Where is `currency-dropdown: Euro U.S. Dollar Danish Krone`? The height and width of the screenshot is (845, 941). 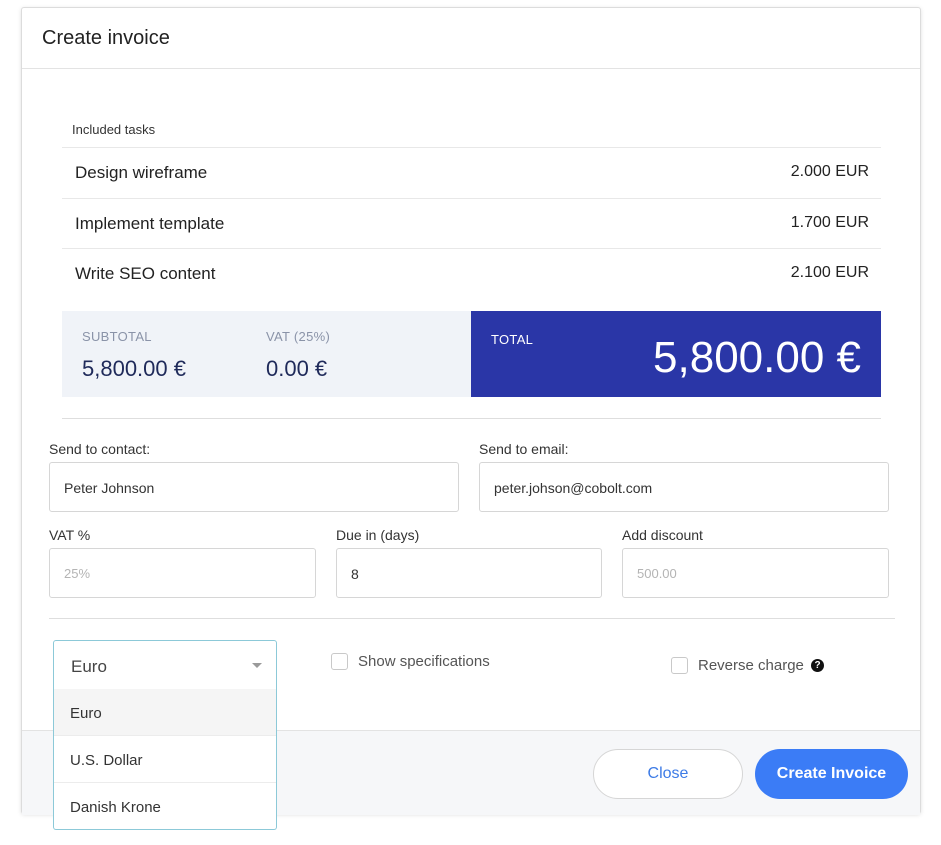 currency-dropdown: Euro U.S. Dollar Danish Krone is located at coordinates (165, 759).